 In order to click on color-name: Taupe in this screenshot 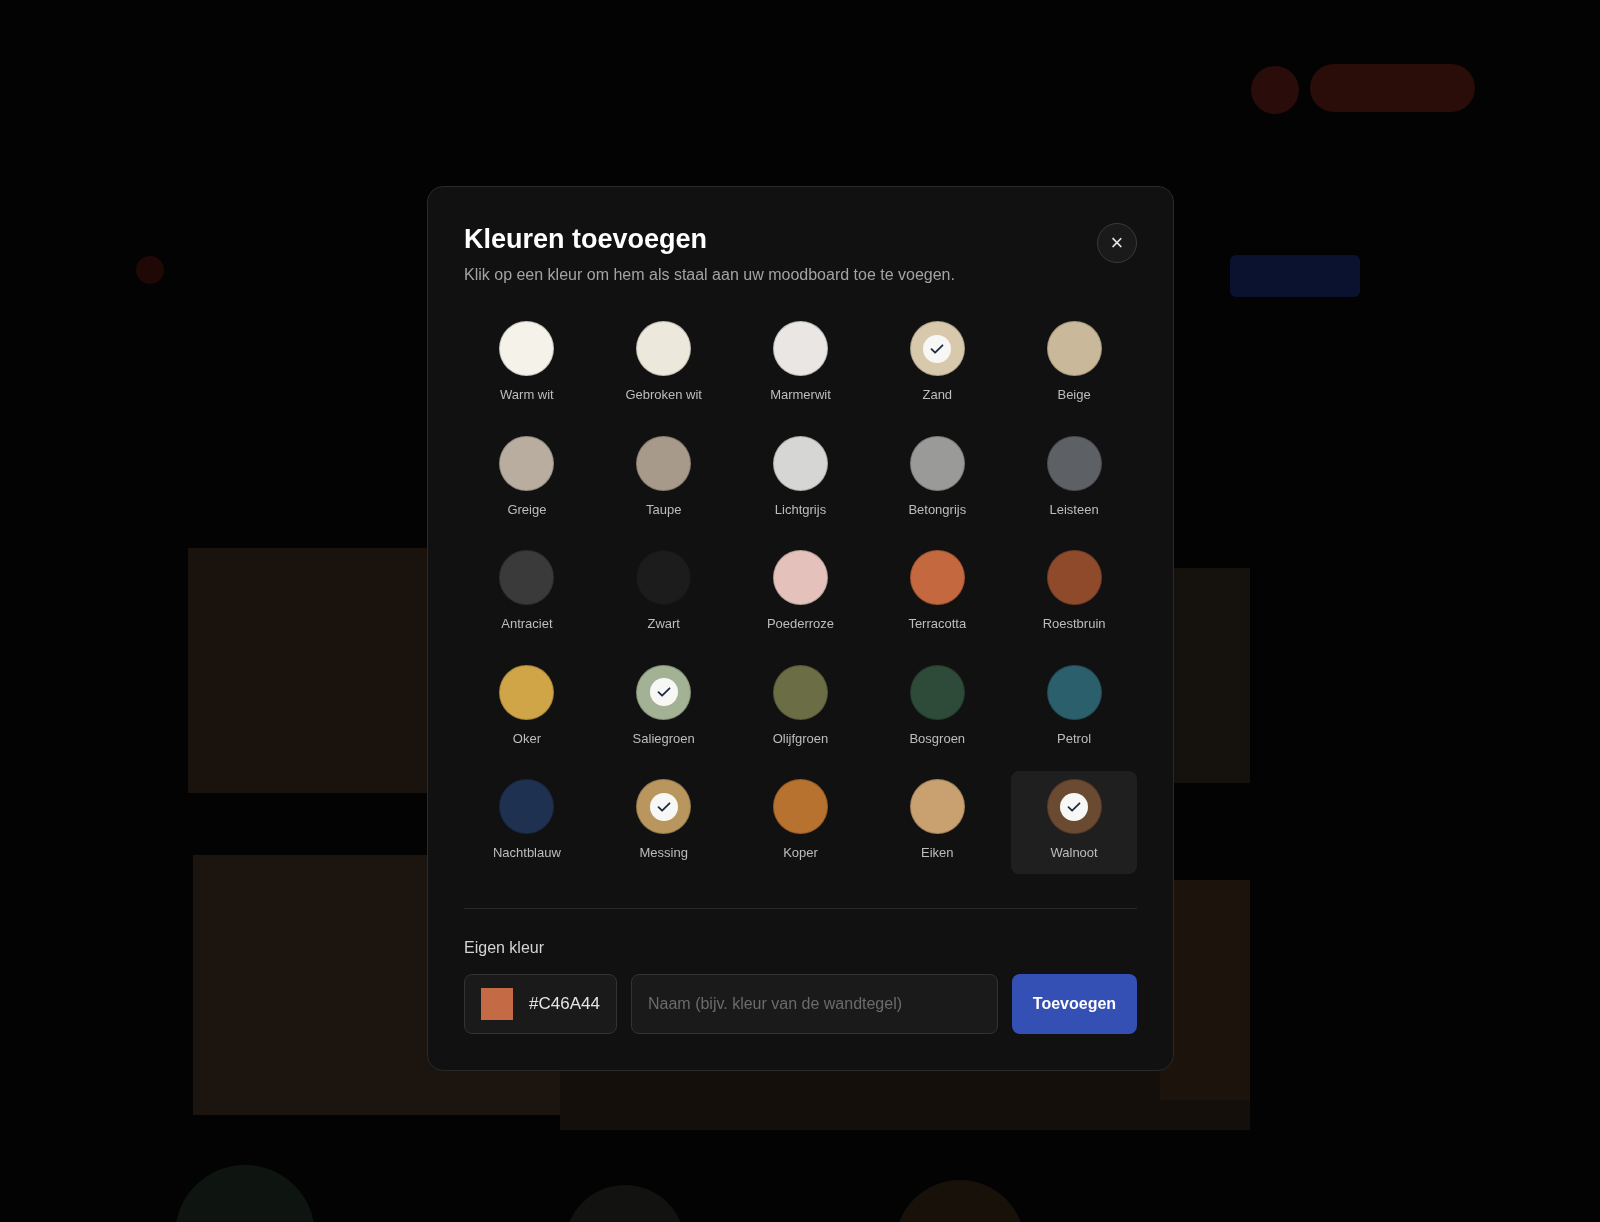, I will do `click(664, 509)`.